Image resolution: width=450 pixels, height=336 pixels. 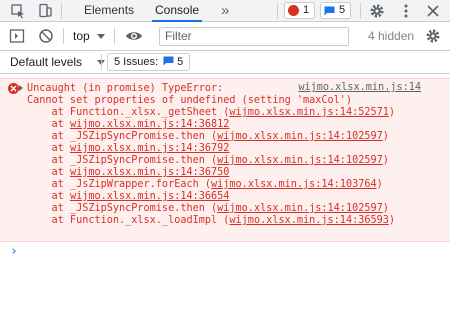 I want to click on stack-frame: at wijmo.xlsx.min.js:14:36654, so click(x=128, y=197).